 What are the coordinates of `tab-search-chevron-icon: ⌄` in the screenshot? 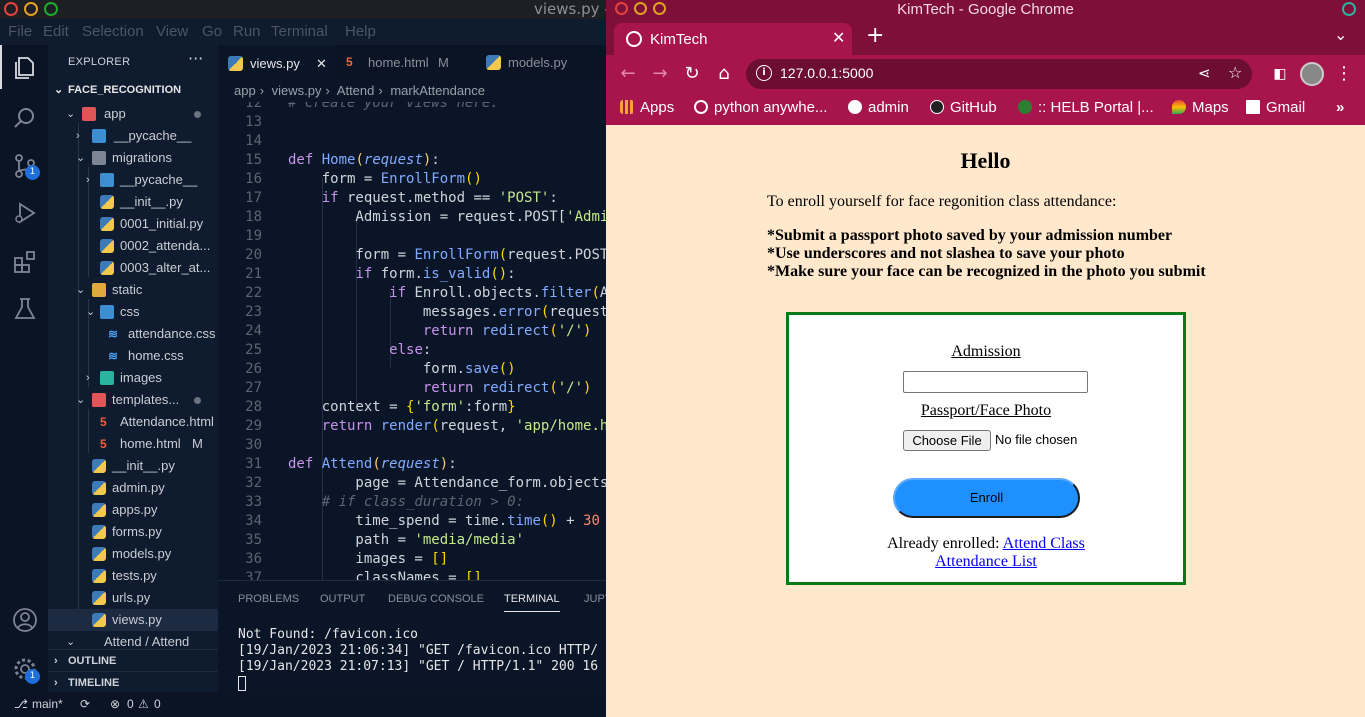 It's located at (1340, 34).